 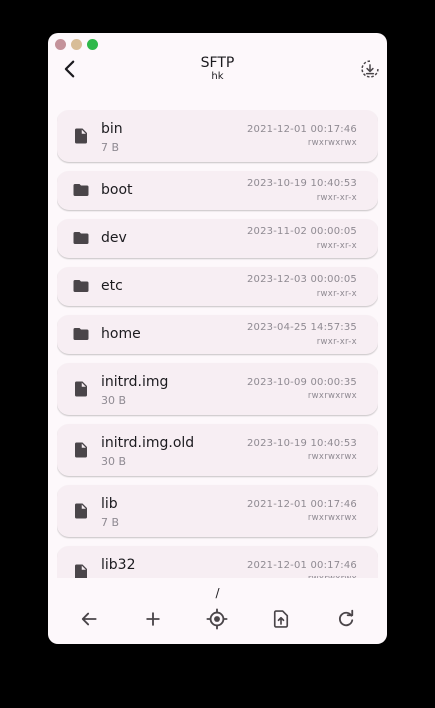 I want to click on minimize-window-button, so click(x=76, y=44).